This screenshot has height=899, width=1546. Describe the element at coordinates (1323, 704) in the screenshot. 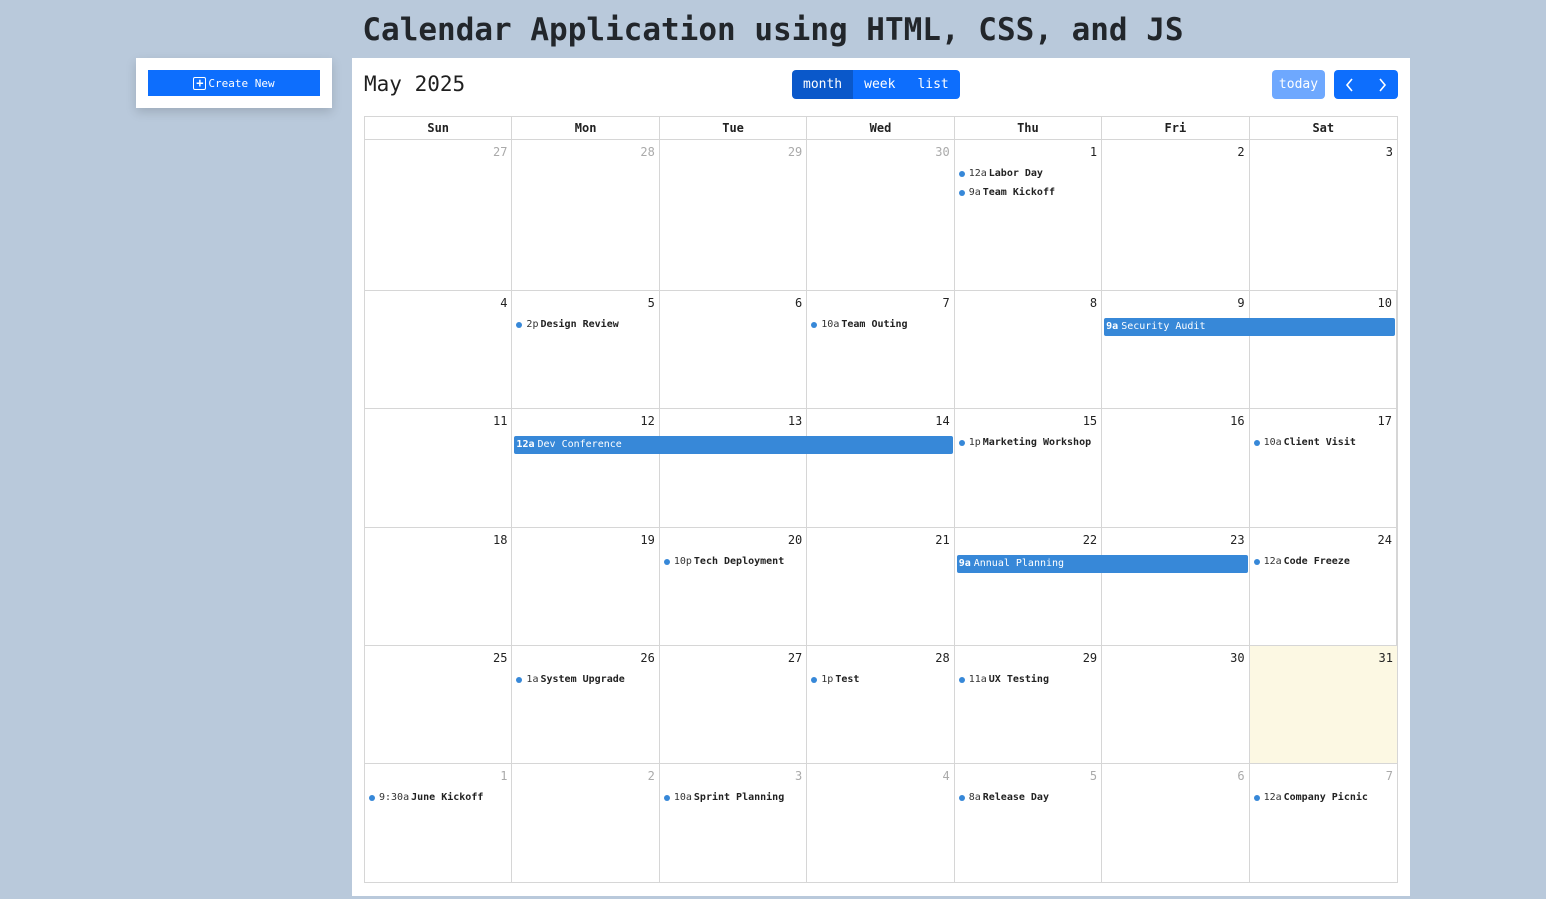

I see `day-cell: 31` at that location.